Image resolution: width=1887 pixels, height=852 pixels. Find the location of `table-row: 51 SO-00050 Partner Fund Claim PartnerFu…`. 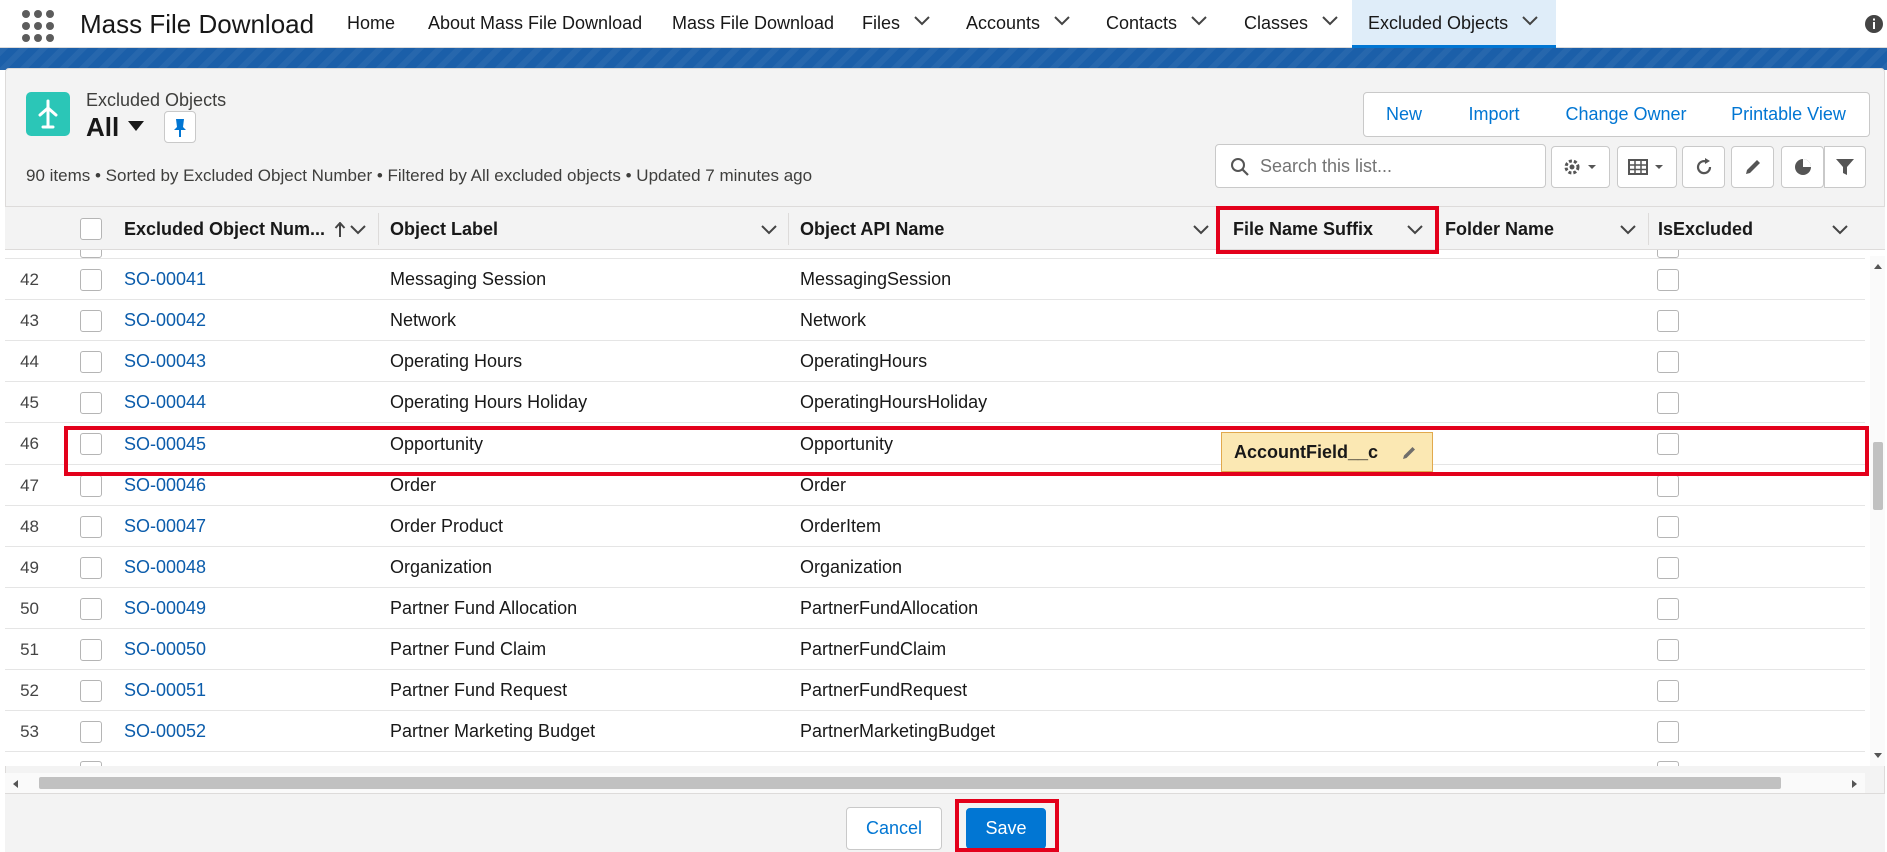

table-row: 51 SO-00050 Partner Fund Claim PartnerFu… is located at coordinates (935, 649).